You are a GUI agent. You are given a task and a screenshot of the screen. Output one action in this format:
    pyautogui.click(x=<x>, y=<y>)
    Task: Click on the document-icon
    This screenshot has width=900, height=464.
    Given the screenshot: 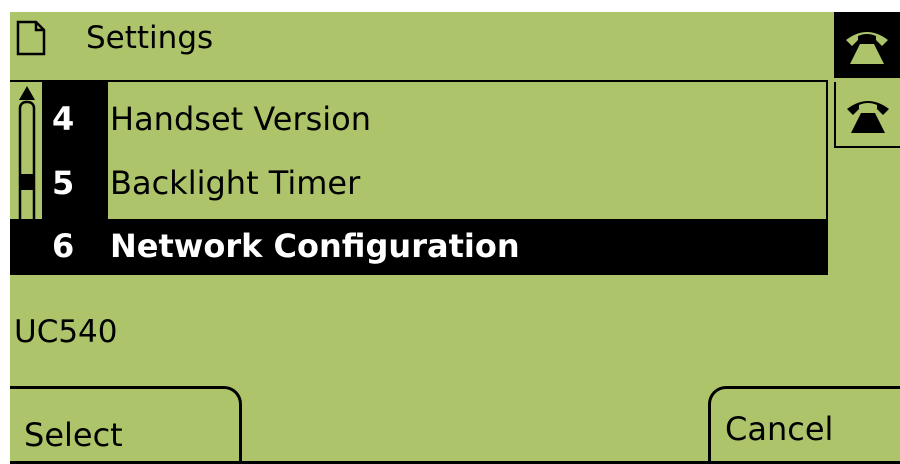 What is the action you would take?
    pyautogui.click(x=31, y=38)
    